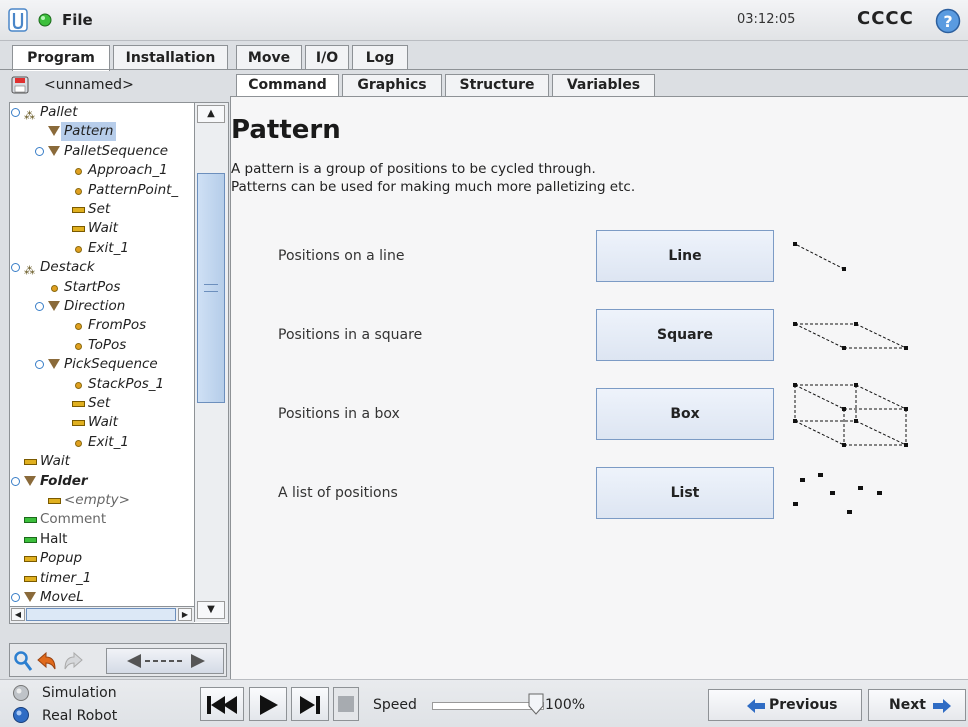 This screenshot has height=727, width=968. I want to click on speed-value: 100%, so click(565, 705).